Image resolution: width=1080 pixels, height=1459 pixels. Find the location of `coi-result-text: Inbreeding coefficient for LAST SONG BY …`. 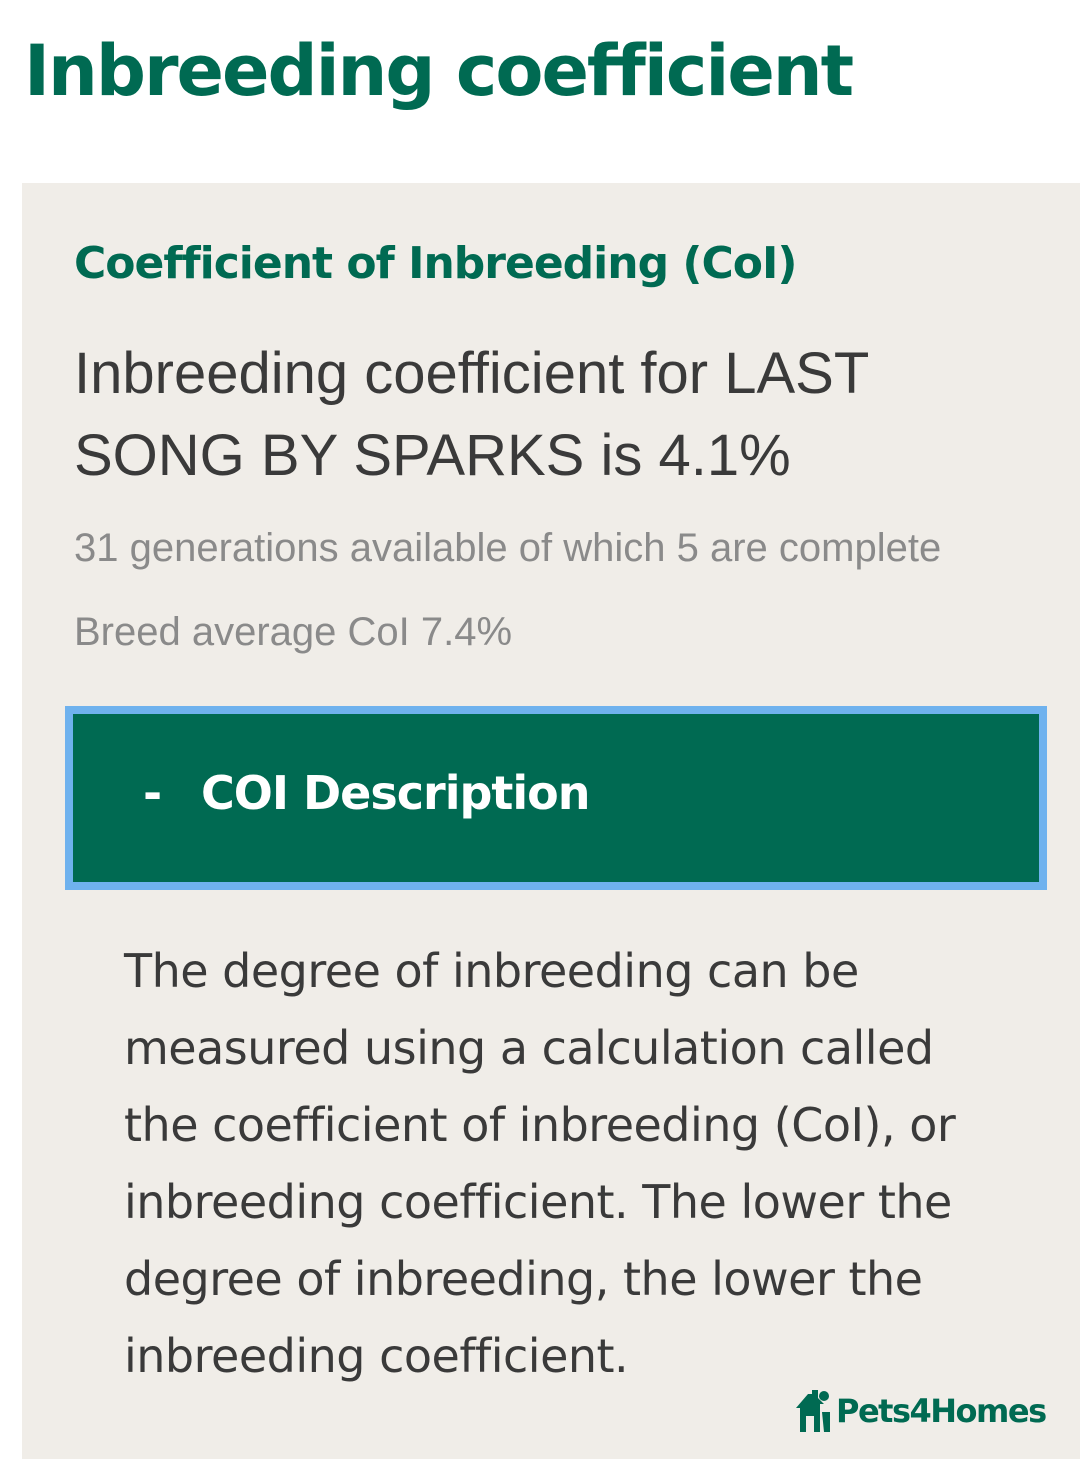

coi-result-text: Inbreeding coefficient for LAST SONG BY … is located at coordinates (471, 414).